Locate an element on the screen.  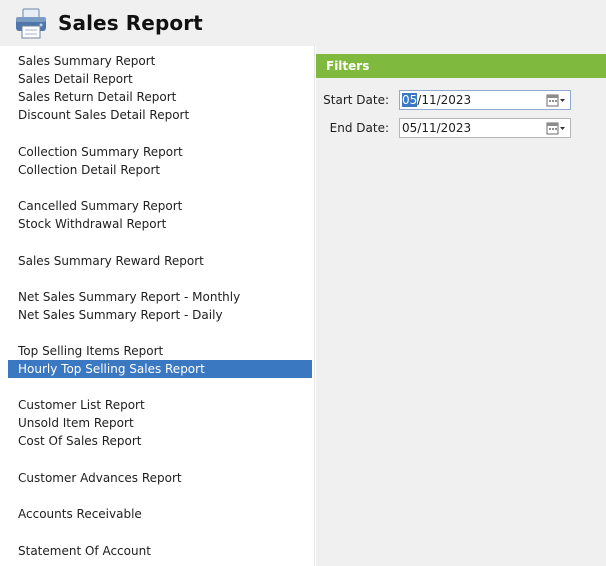
report-list-item: Statement Of Account is located at coordinates (160, 551).